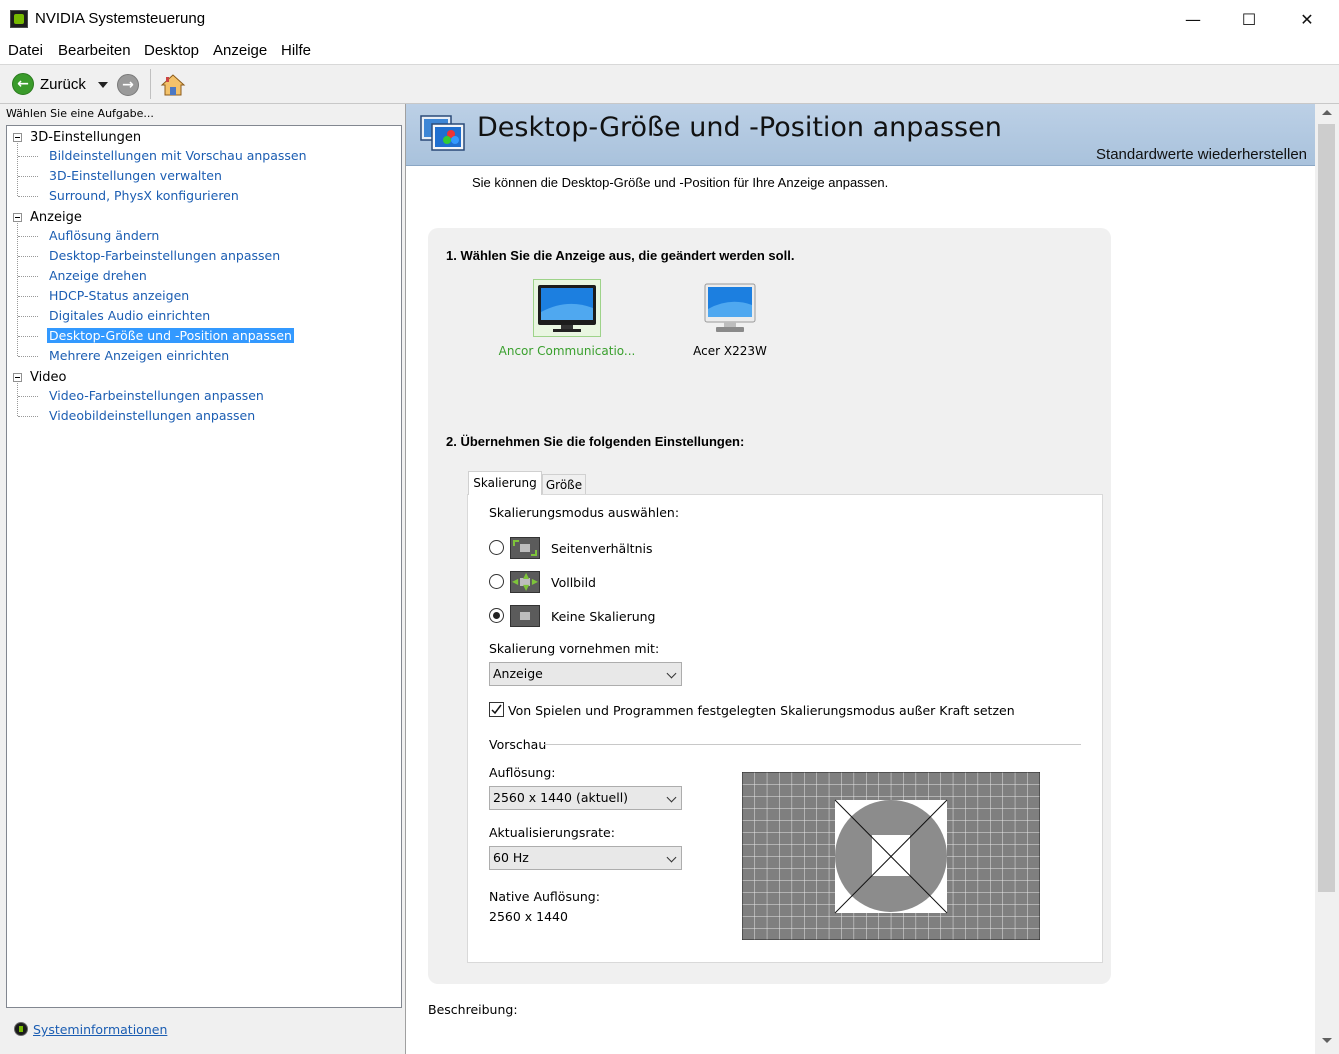 This screenshot has width=1339, height=1054. What do you see at coordinates (94, 50) in the screenshot?
I see `menu-bearbeiten: Bearbeiten` at bounding box center [94, 50].